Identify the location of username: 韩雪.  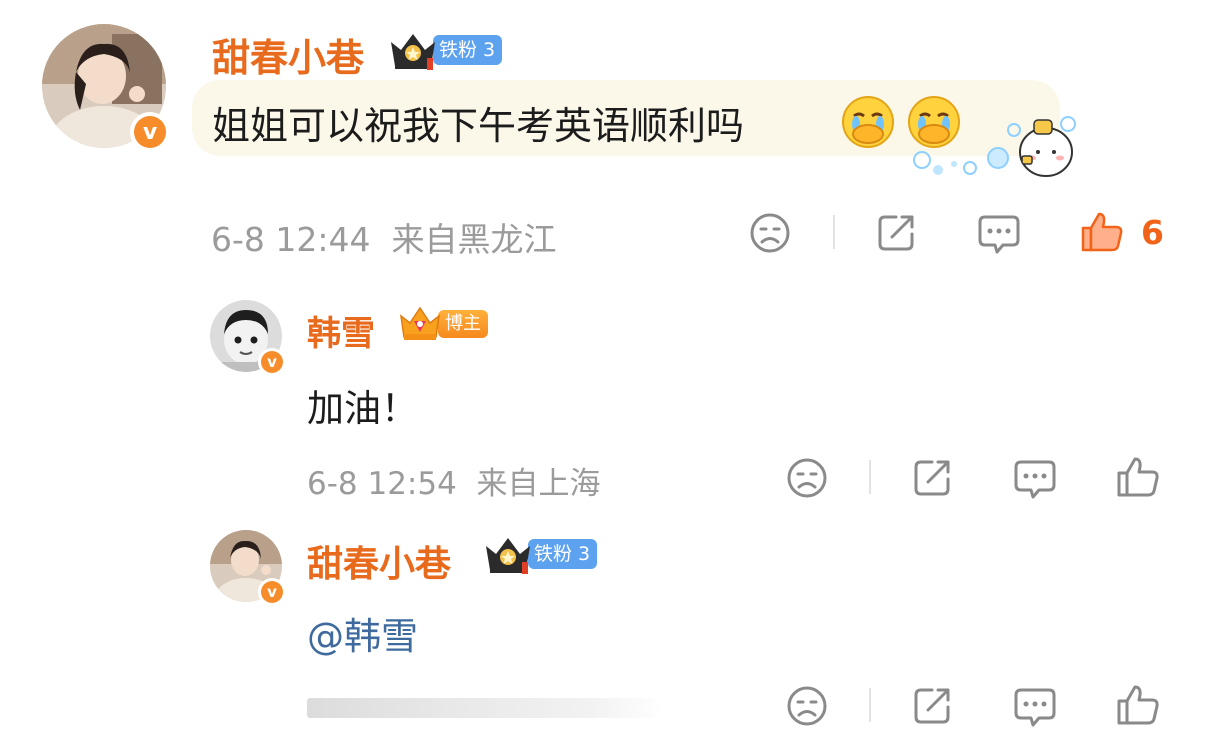
(341, 330).